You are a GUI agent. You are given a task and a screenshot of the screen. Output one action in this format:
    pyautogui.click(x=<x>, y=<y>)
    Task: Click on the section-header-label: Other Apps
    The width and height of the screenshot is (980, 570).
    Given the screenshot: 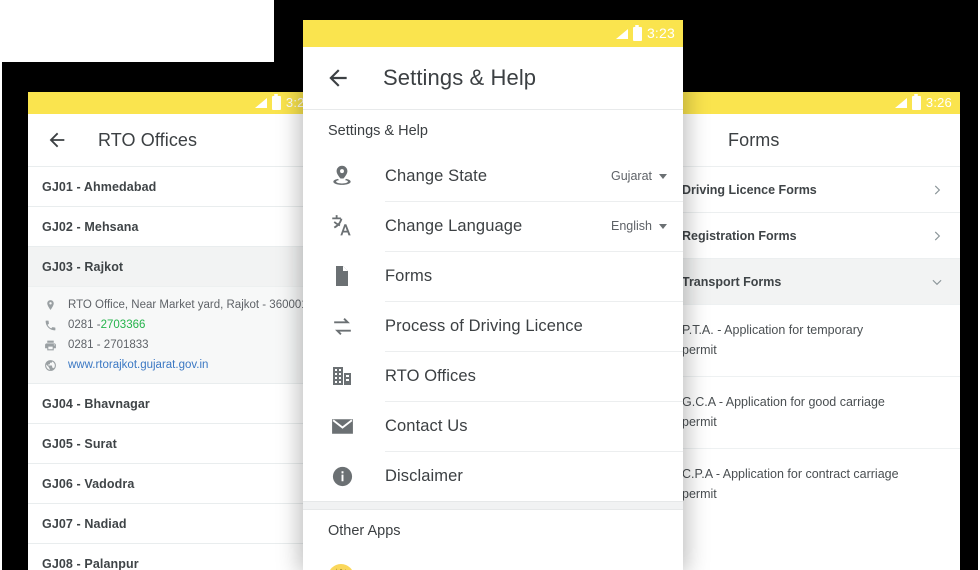 What is the action you would take?
    pyautogui.click(x=364, y=531)
    